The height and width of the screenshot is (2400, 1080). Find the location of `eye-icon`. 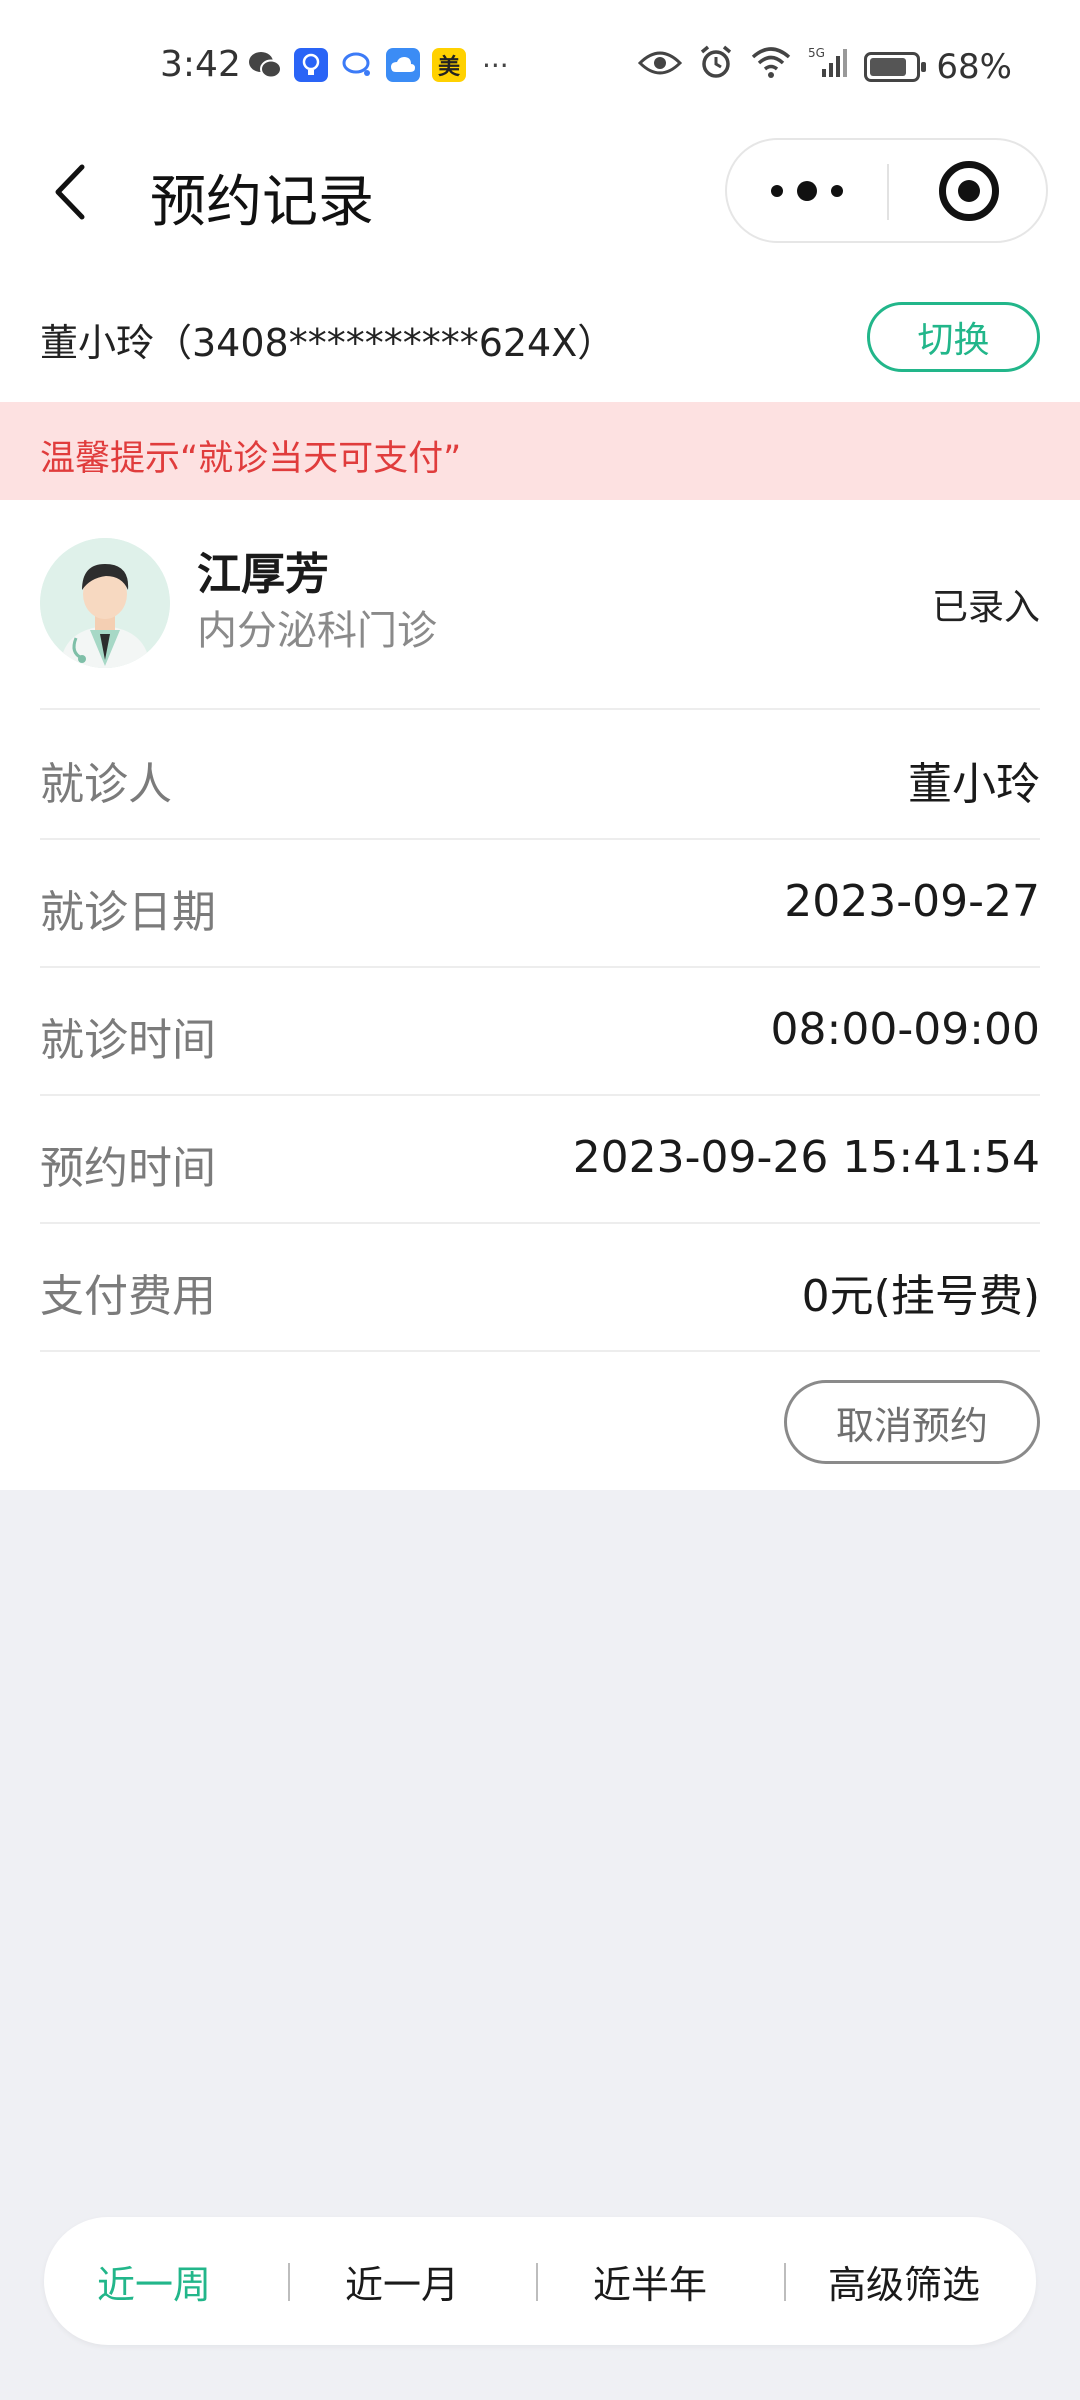

eye-icon is located at coordinates (660, 67).